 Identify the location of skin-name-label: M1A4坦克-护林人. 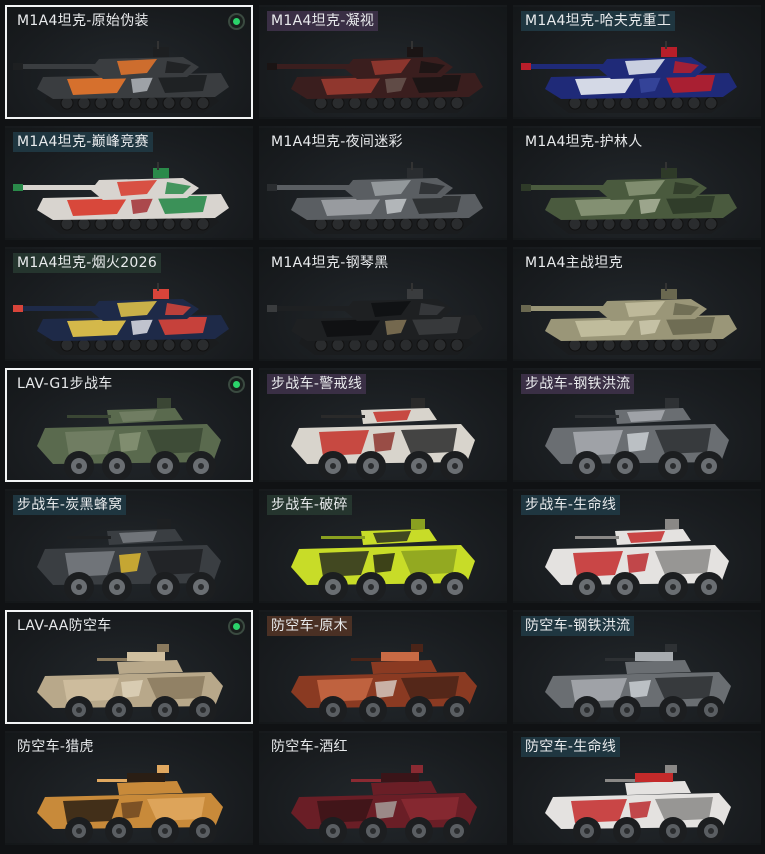
(584, 142).